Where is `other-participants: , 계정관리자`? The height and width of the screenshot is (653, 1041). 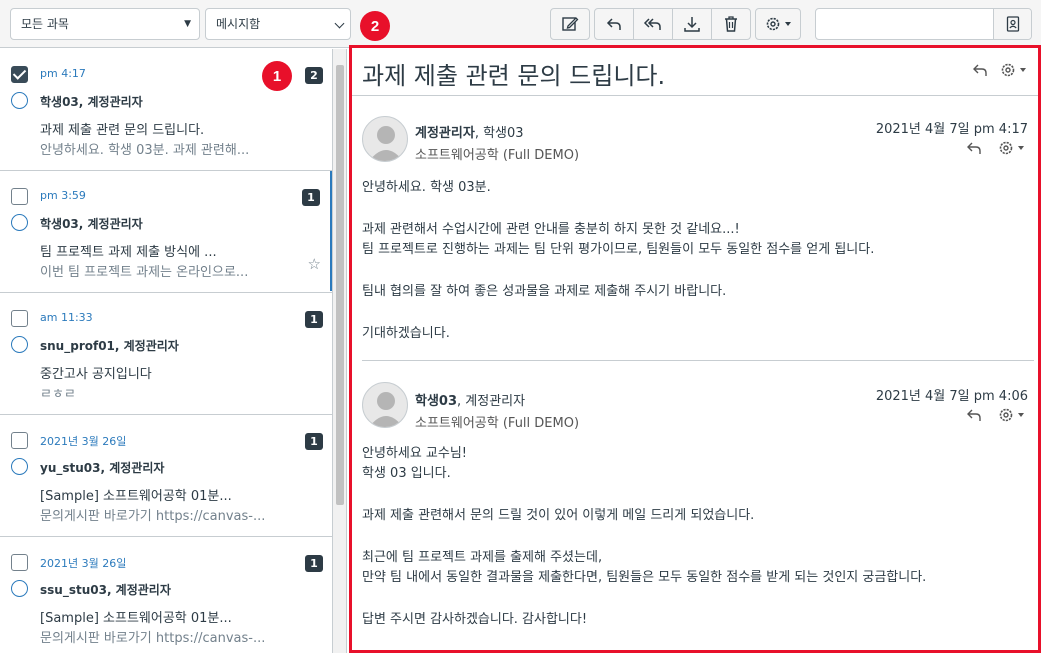
other-participants: , 계정관리자 is located at coordinates (491, 401).